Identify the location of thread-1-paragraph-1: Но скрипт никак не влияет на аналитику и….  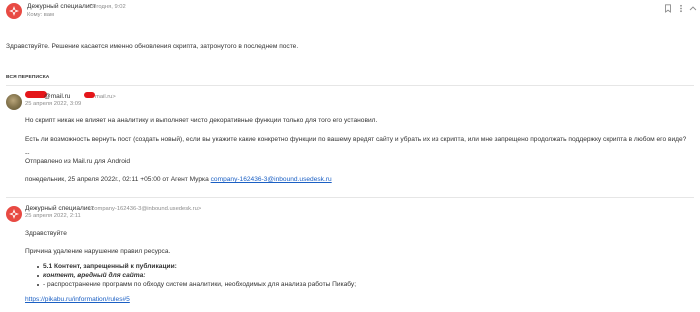
(201, 120).